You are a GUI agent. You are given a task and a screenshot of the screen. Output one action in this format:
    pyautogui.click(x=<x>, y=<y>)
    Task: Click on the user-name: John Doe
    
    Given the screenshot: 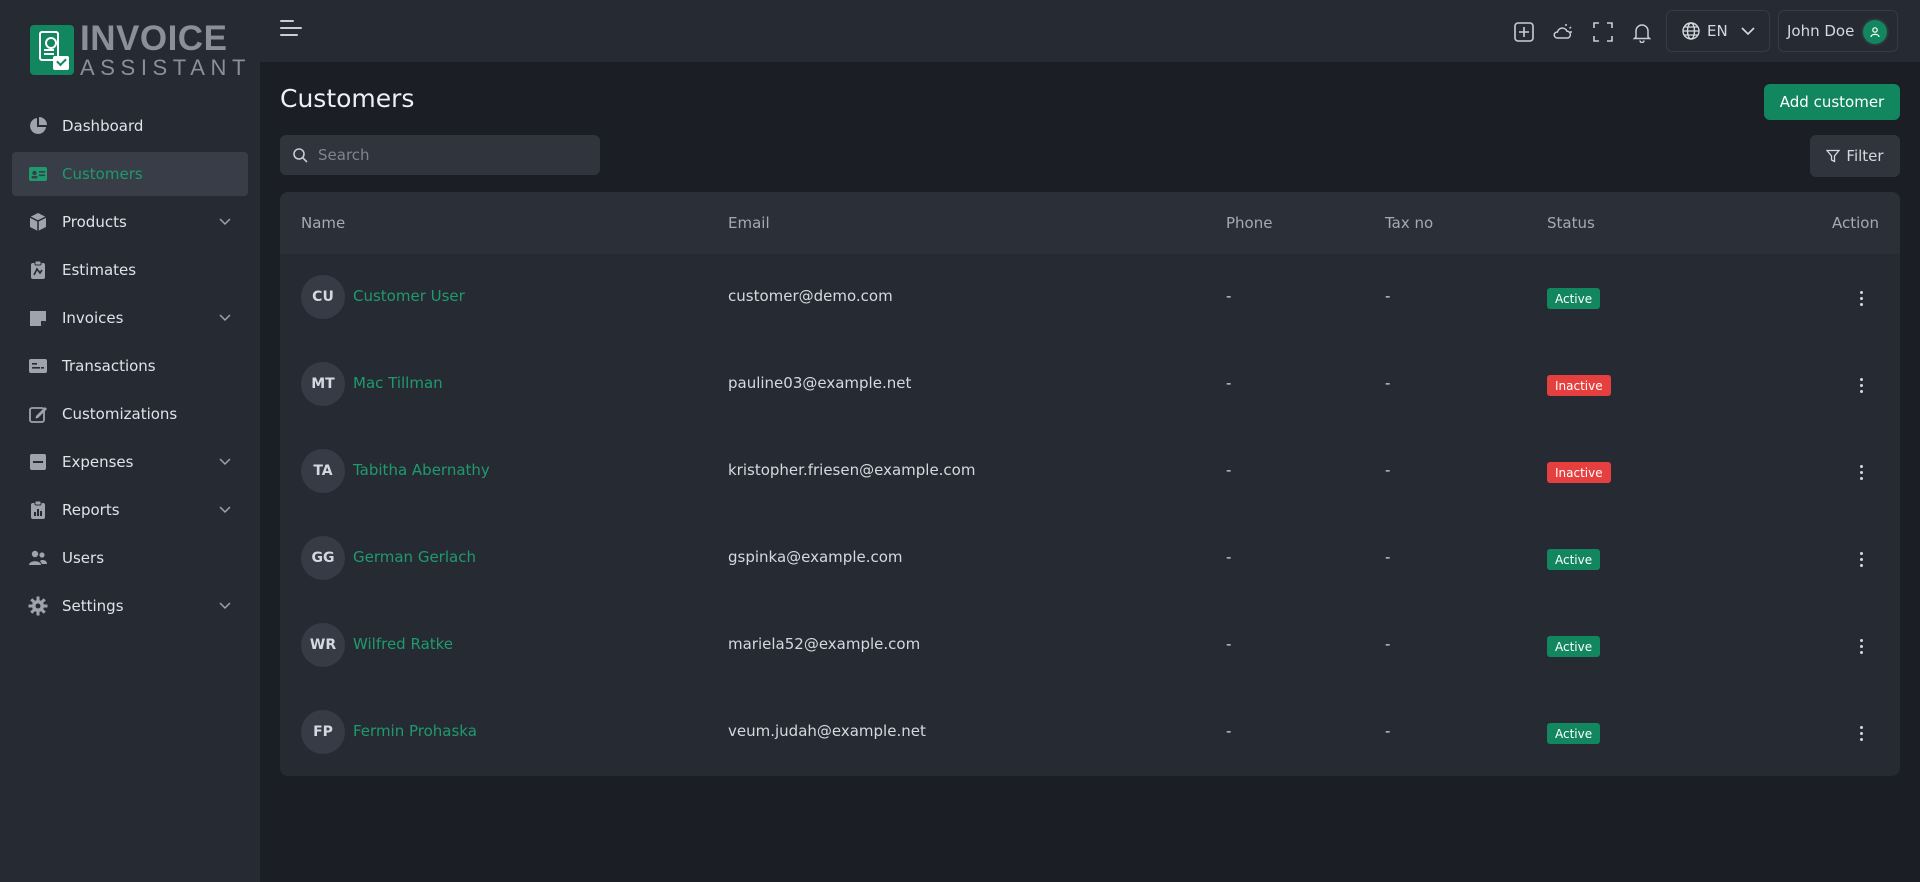 What is the action you would take?
    pyautogui.click(x=1821, y=31)
    